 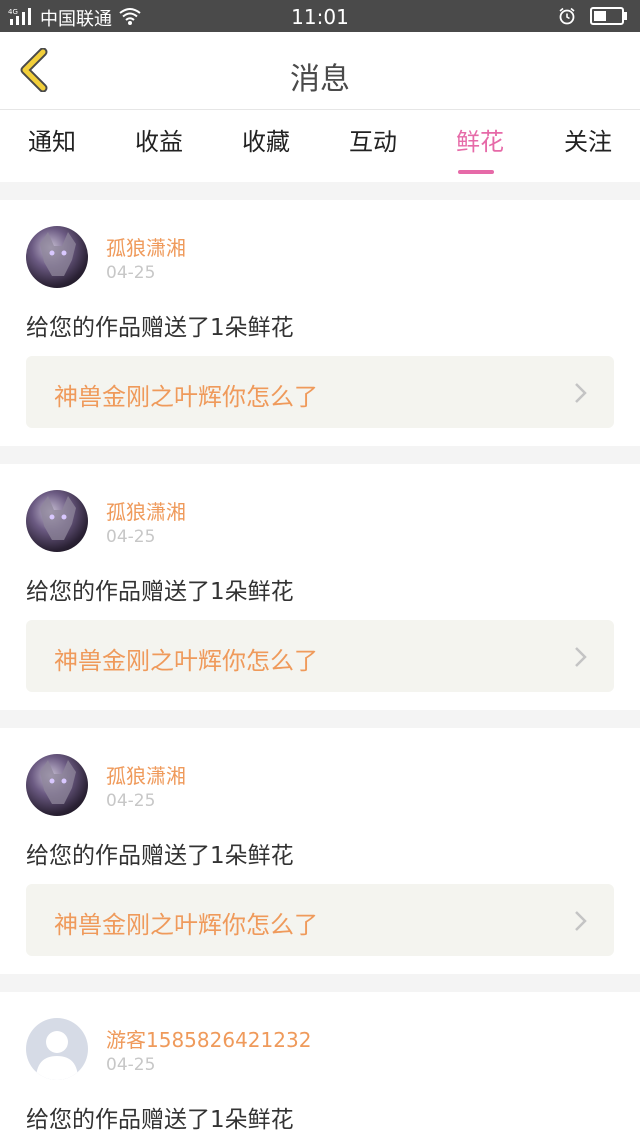 I want to click on tab-follow: 关注, so click(x=588, y=139).